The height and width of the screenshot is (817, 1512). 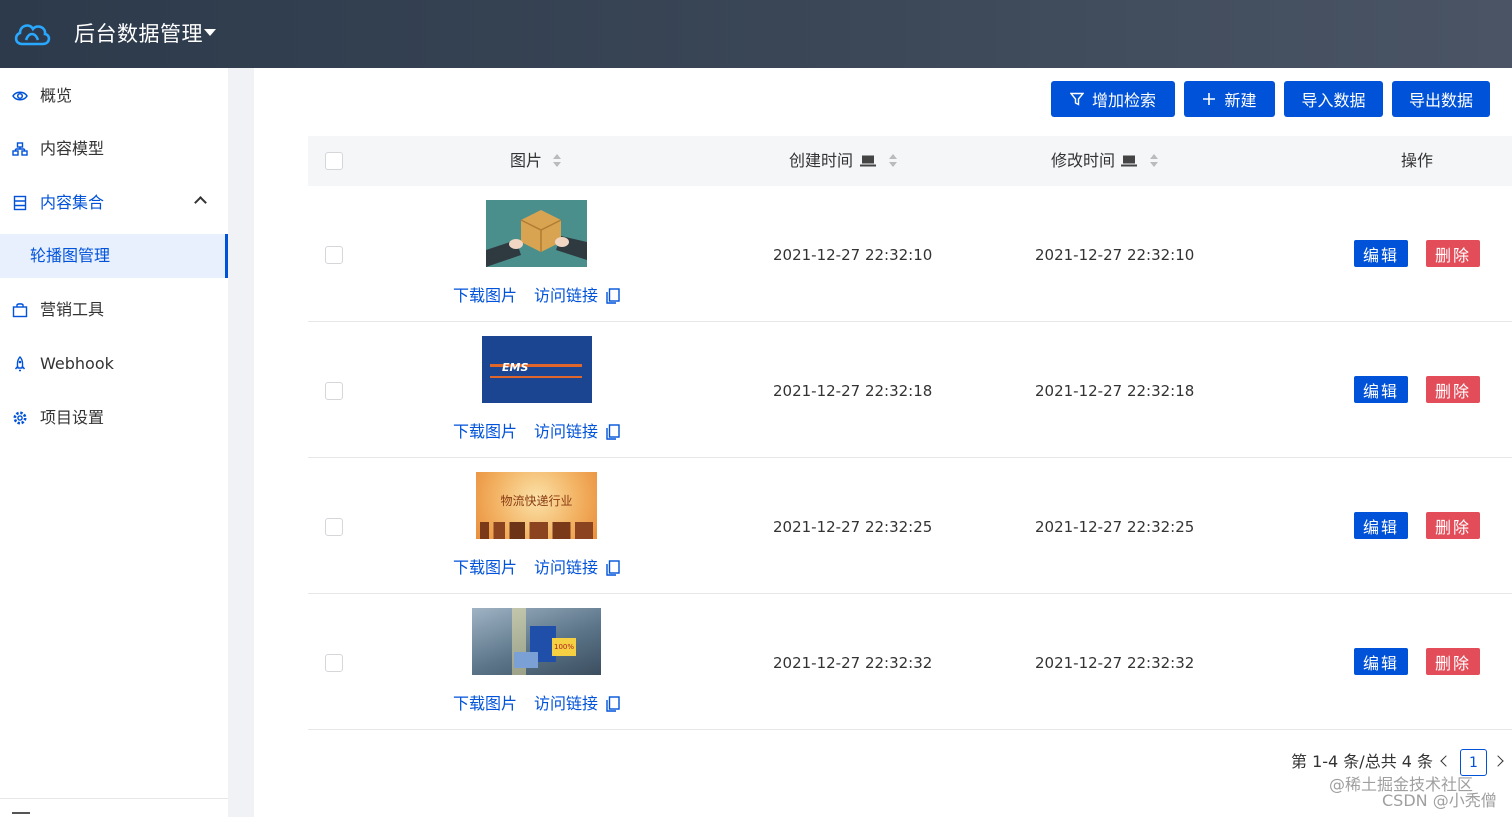 What do you see at coordinates (70, 255) in the screenshot?
I see `sidebar-item-label: 轮播图管理` at bounding box center [70, 255].